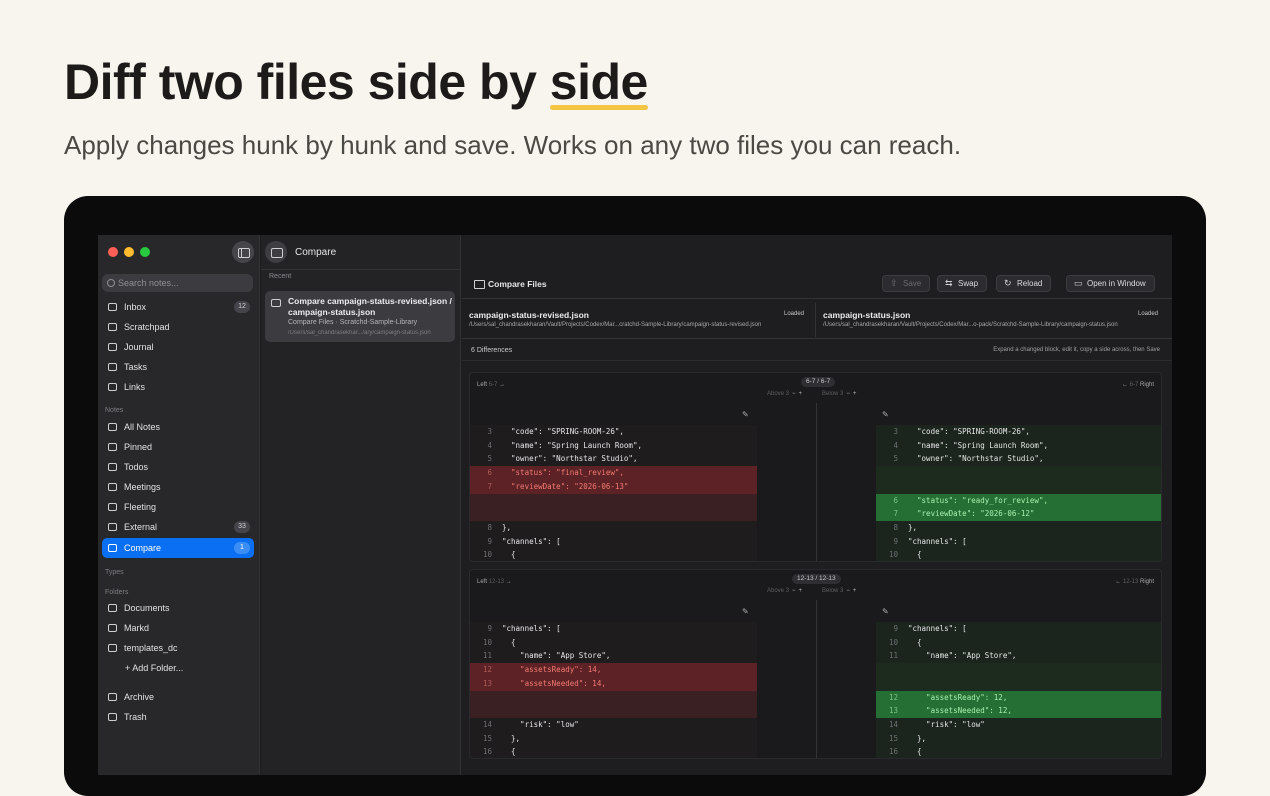 Image resolution: width=1270 pixels, height=796 pixels. I want to click on sidebar-item-tasks: Tasks, so click(178, 367).